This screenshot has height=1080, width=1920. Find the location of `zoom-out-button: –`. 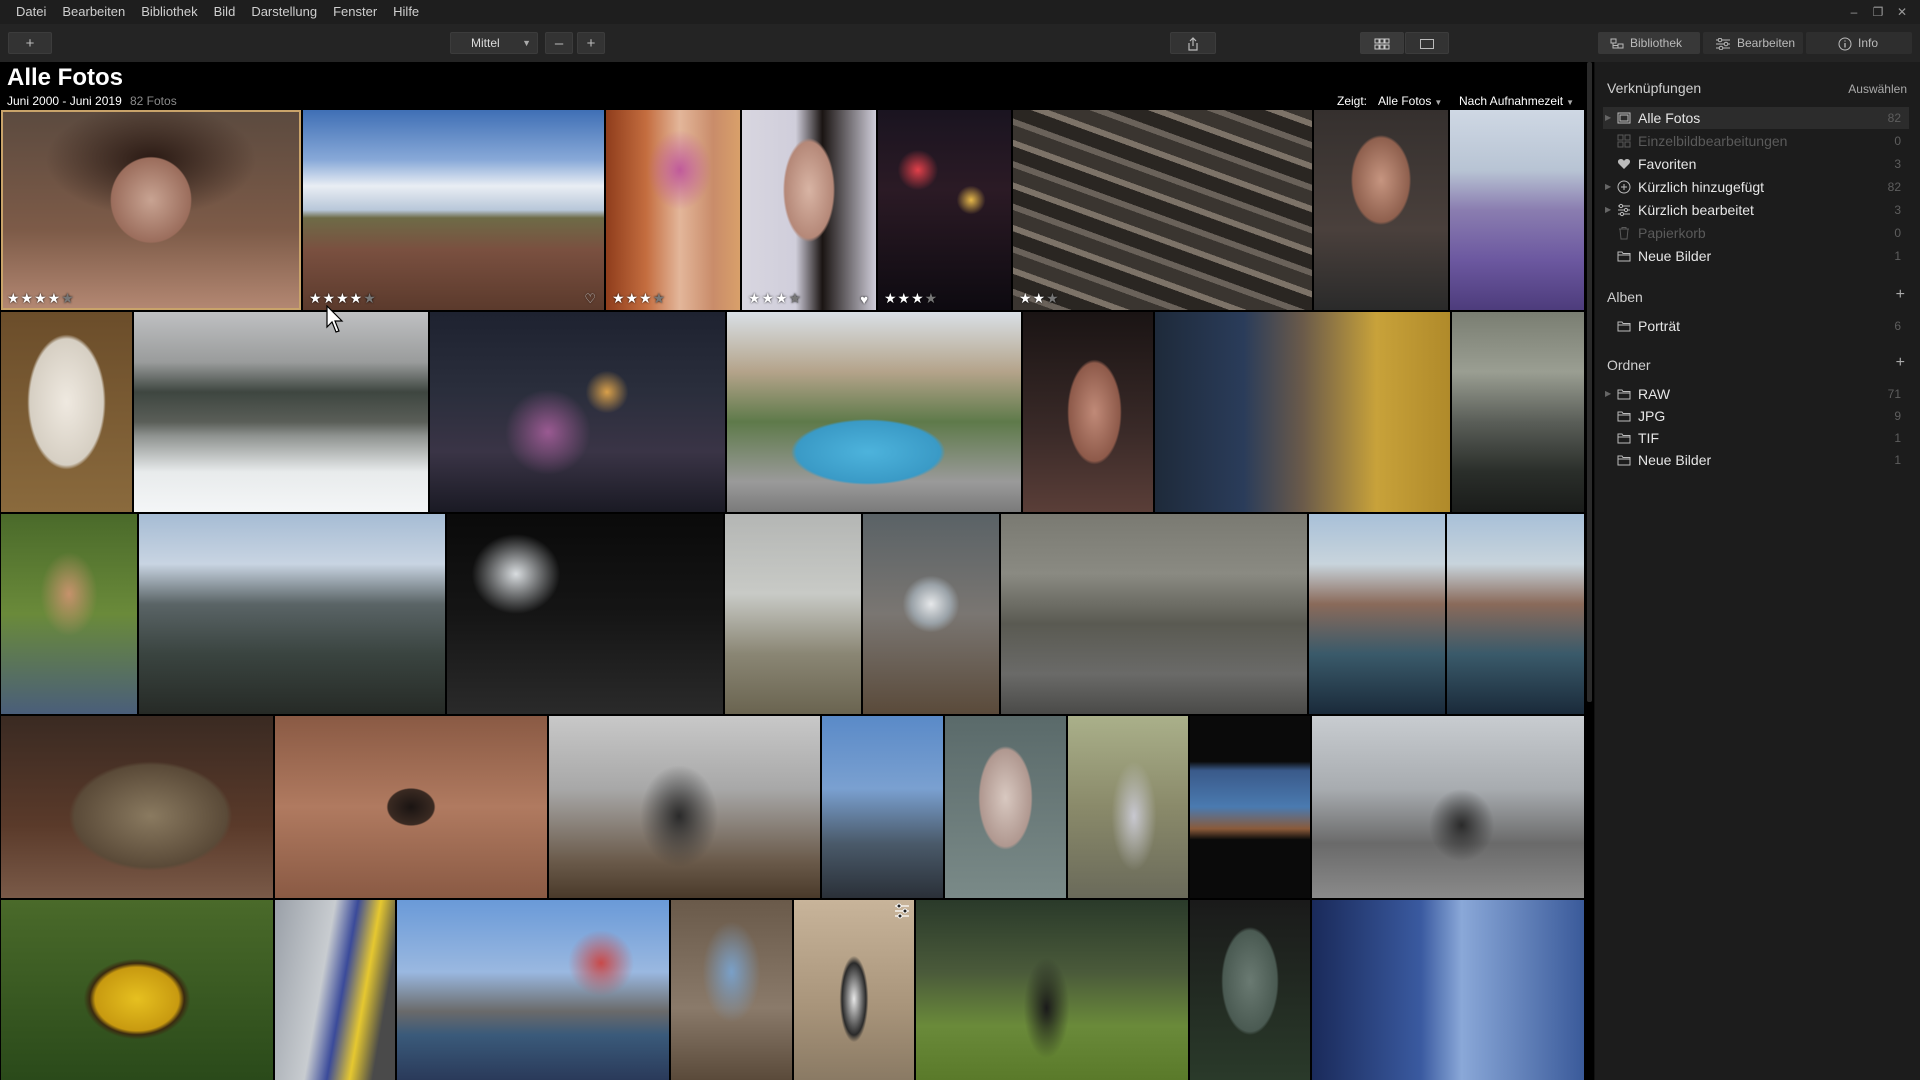

zoom-out-button: – is located at coordinates (559, 43).